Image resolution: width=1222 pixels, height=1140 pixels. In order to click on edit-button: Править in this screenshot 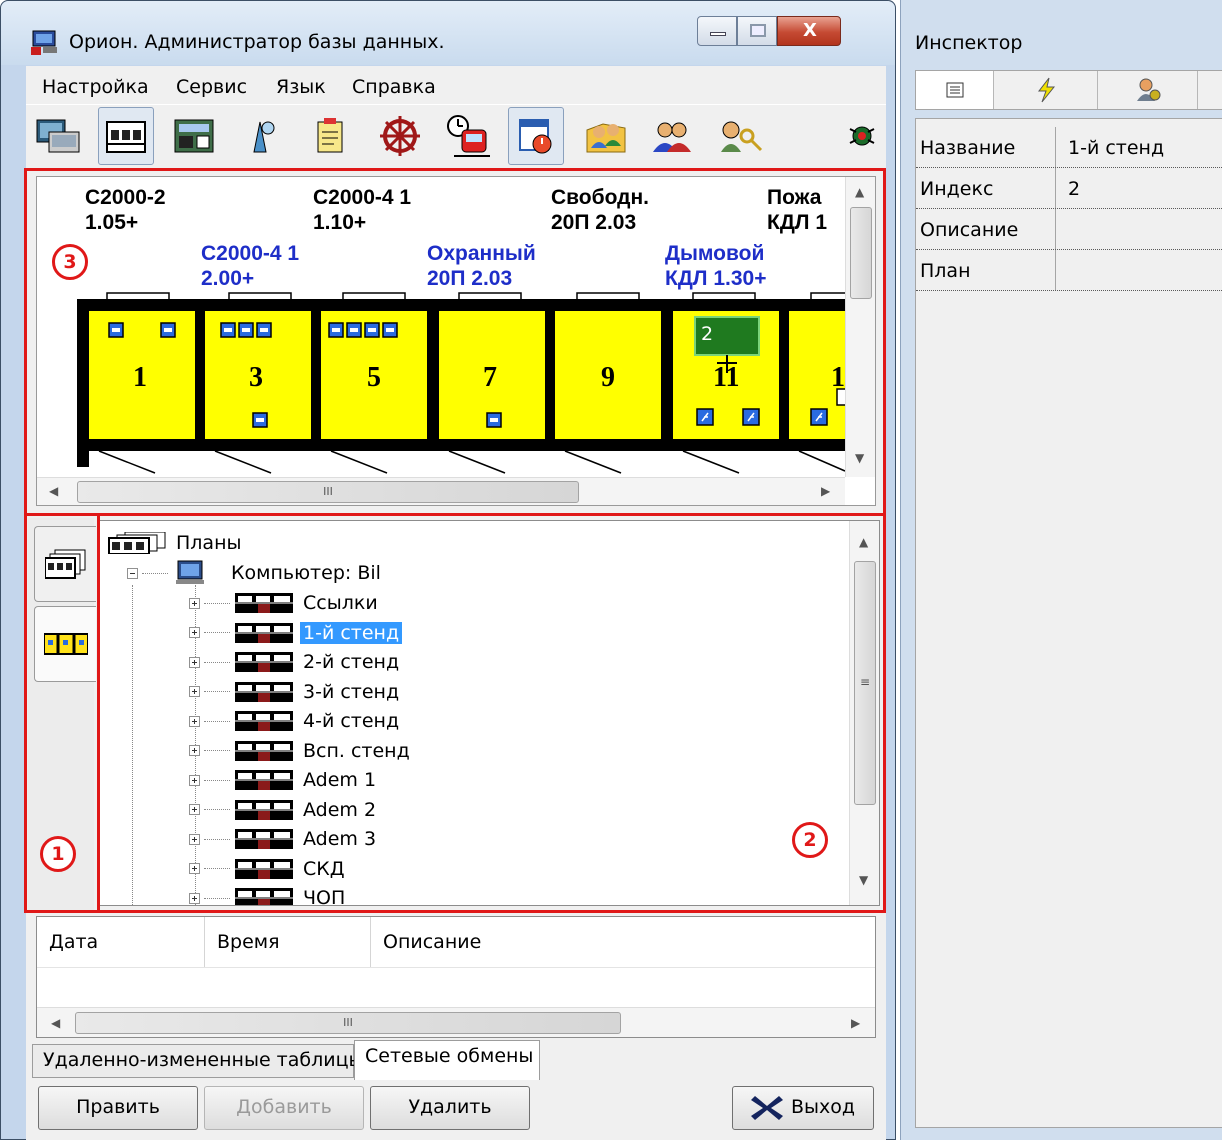, I will do `click(118, 1108)`.